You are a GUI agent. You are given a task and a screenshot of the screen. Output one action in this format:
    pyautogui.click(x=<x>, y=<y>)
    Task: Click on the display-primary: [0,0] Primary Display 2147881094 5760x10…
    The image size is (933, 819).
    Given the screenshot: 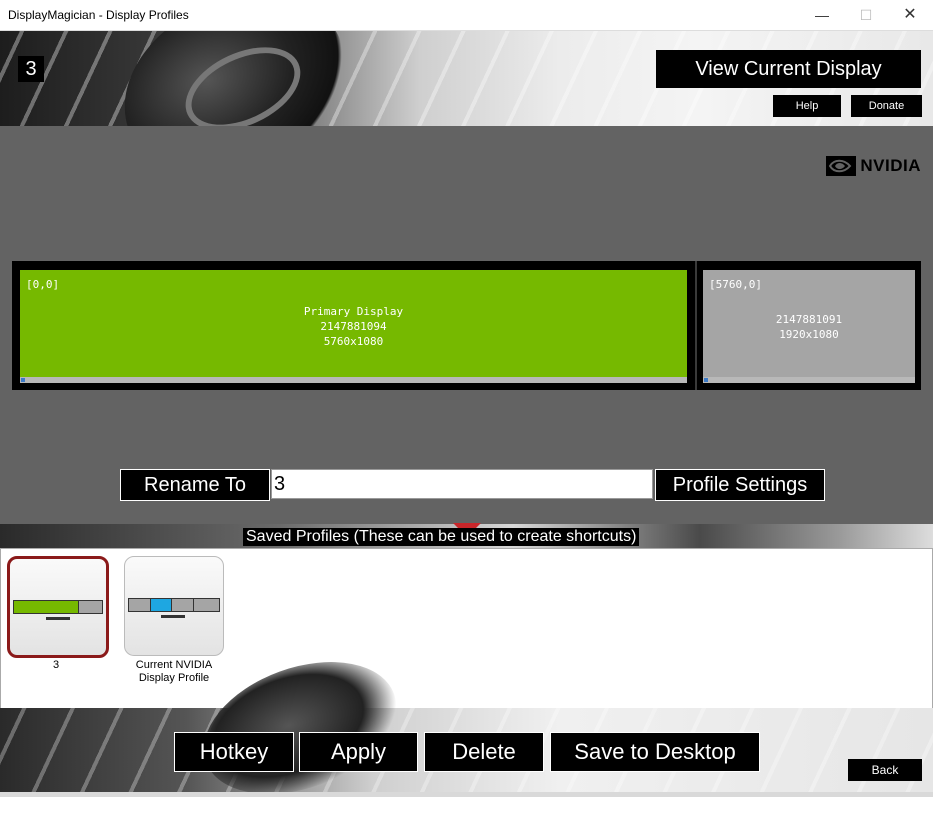 What is the action you would take?
    pyautogui.click(x=353, y=326)
    